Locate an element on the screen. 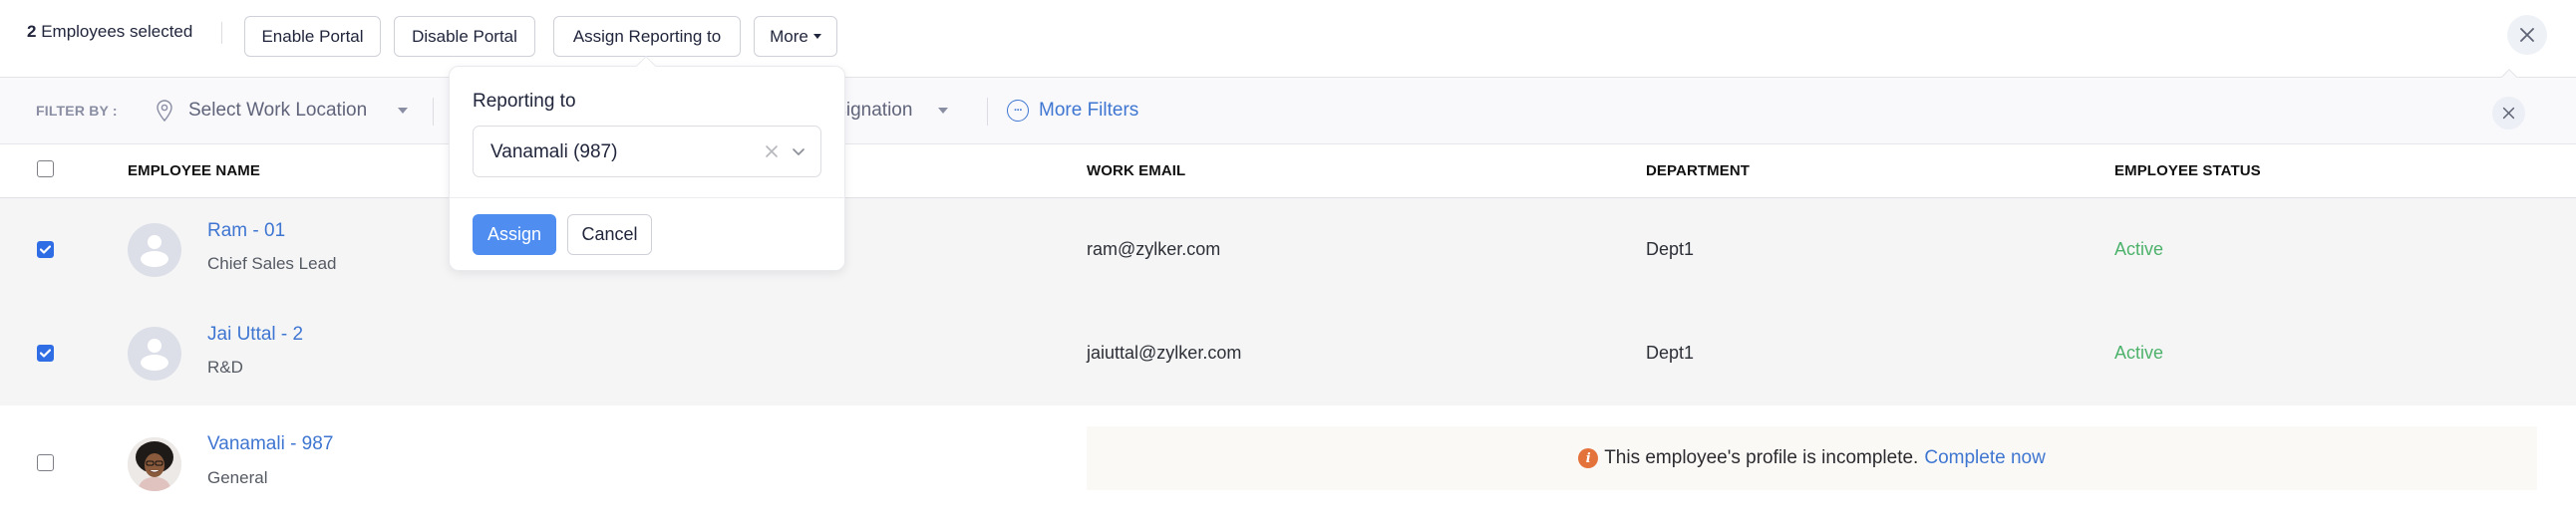  profile-photo-icon is located at coordinates (154, 464).